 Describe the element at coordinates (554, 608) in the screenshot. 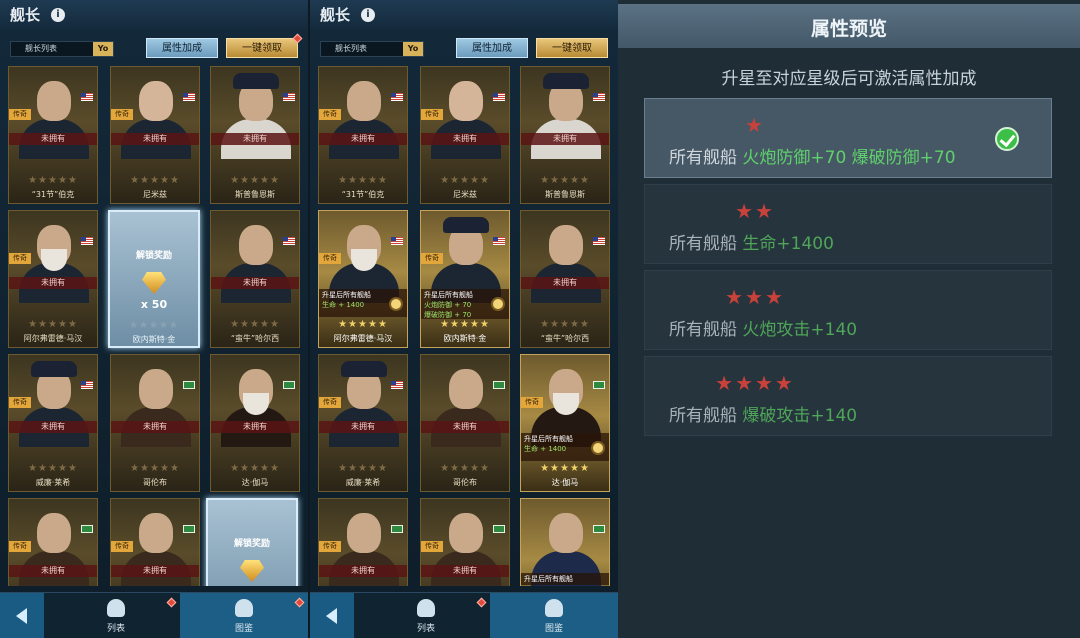

I see `album-icon` at that location.